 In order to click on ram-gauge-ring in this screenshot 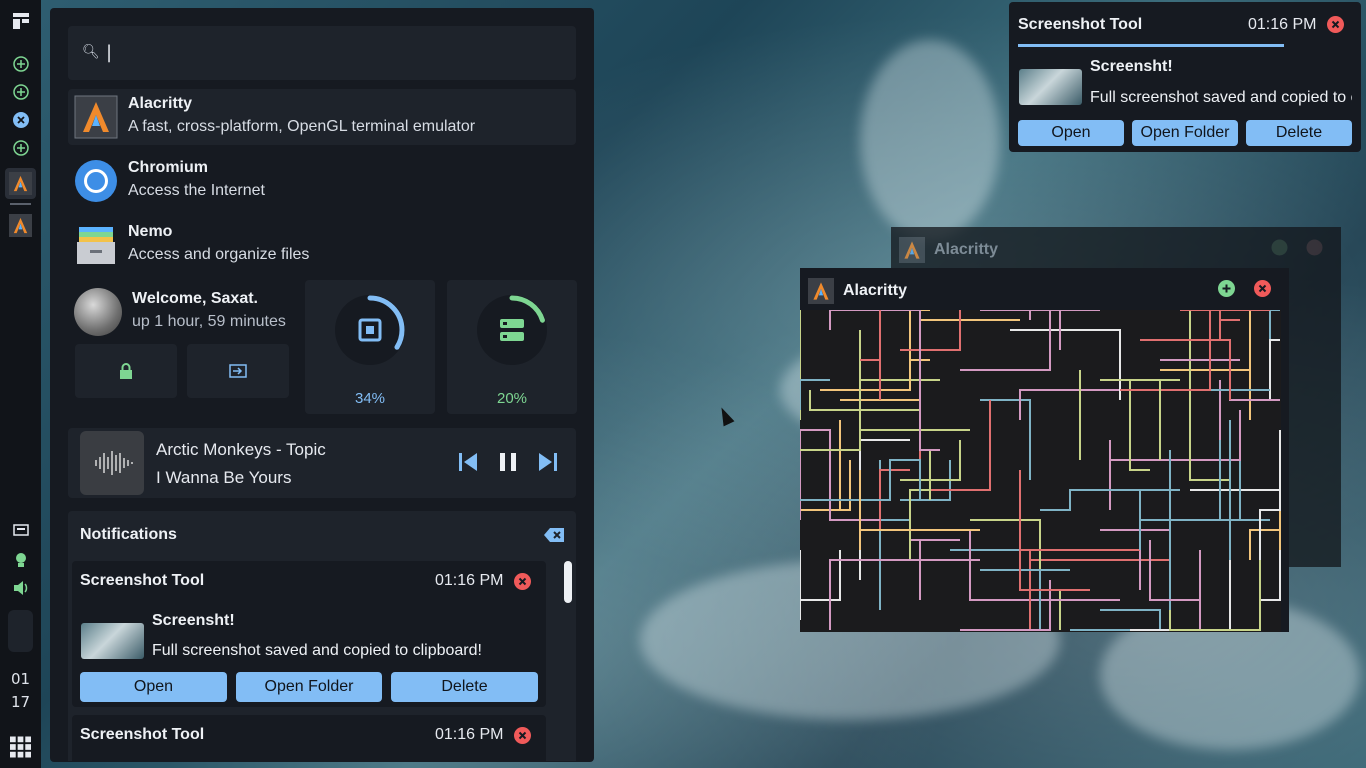, I will do `click(512, 330)`.